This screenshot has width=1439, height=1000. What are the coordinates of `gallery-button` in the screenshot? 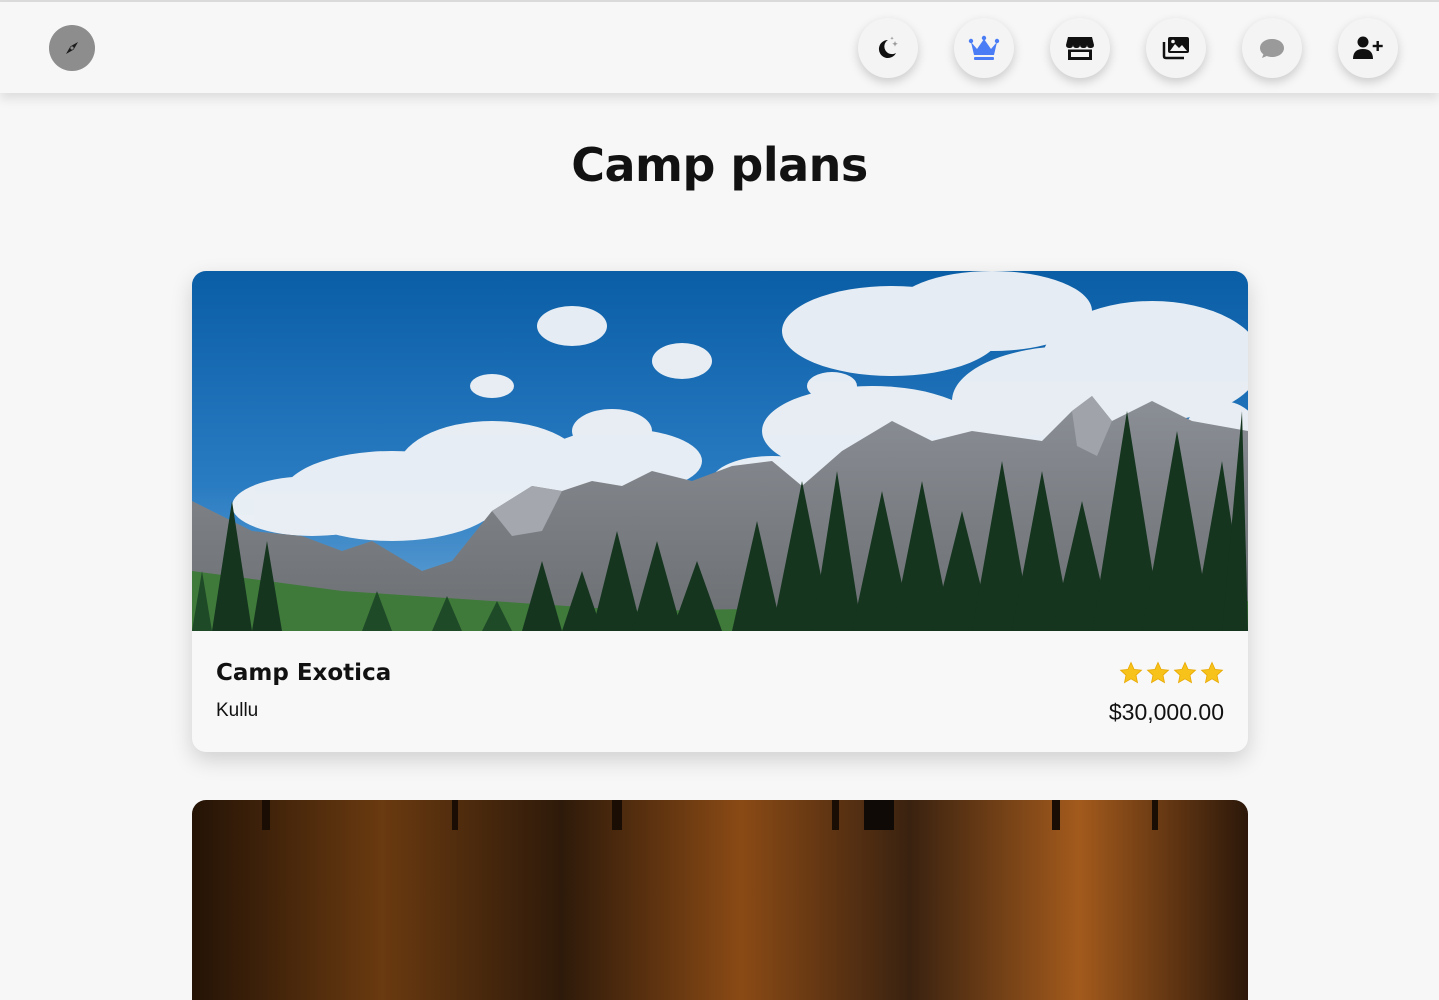 It's located at (1176, 48).